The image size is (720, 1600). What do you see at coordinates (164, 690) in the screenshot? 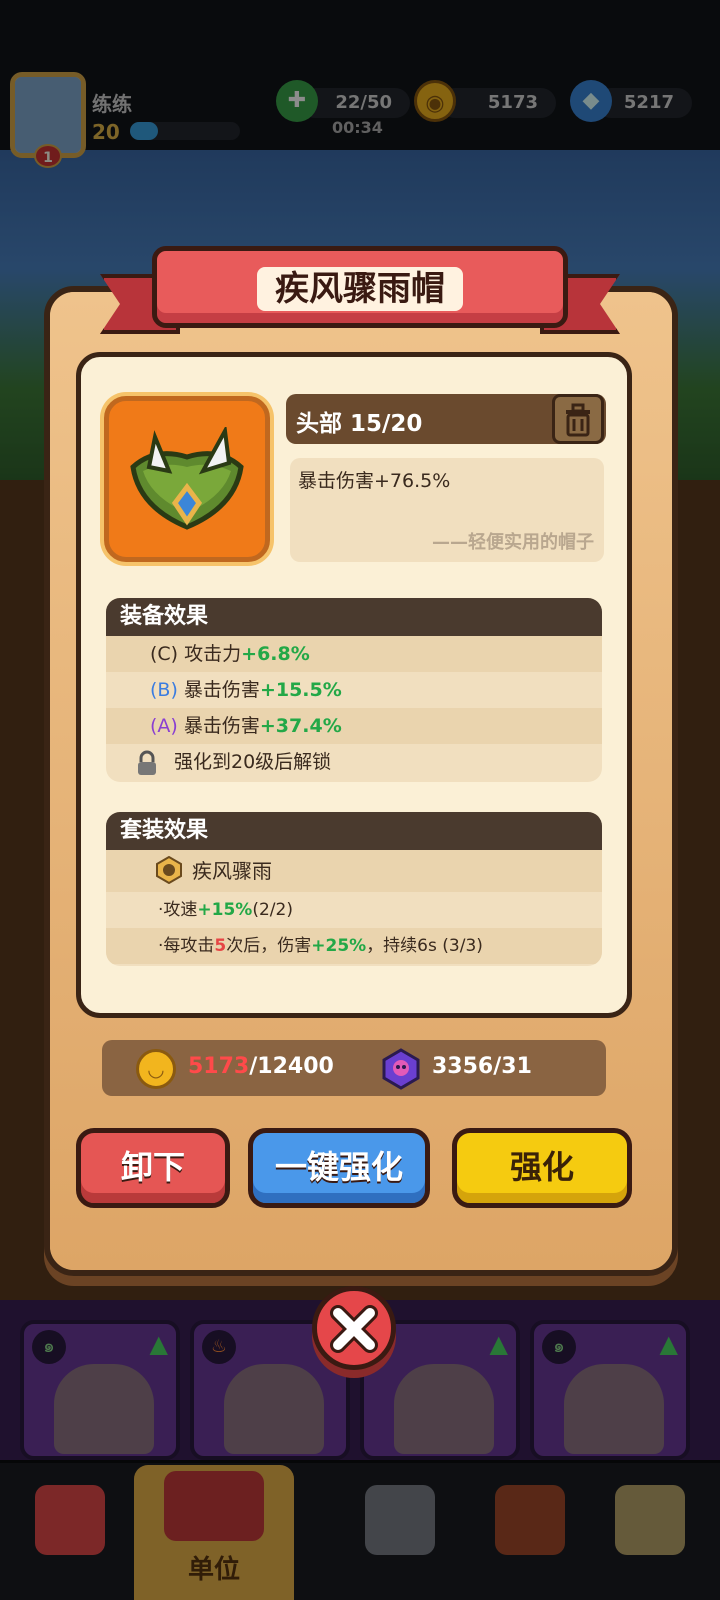
I see `grade-label: (B)` at bounding box center [164, 690].